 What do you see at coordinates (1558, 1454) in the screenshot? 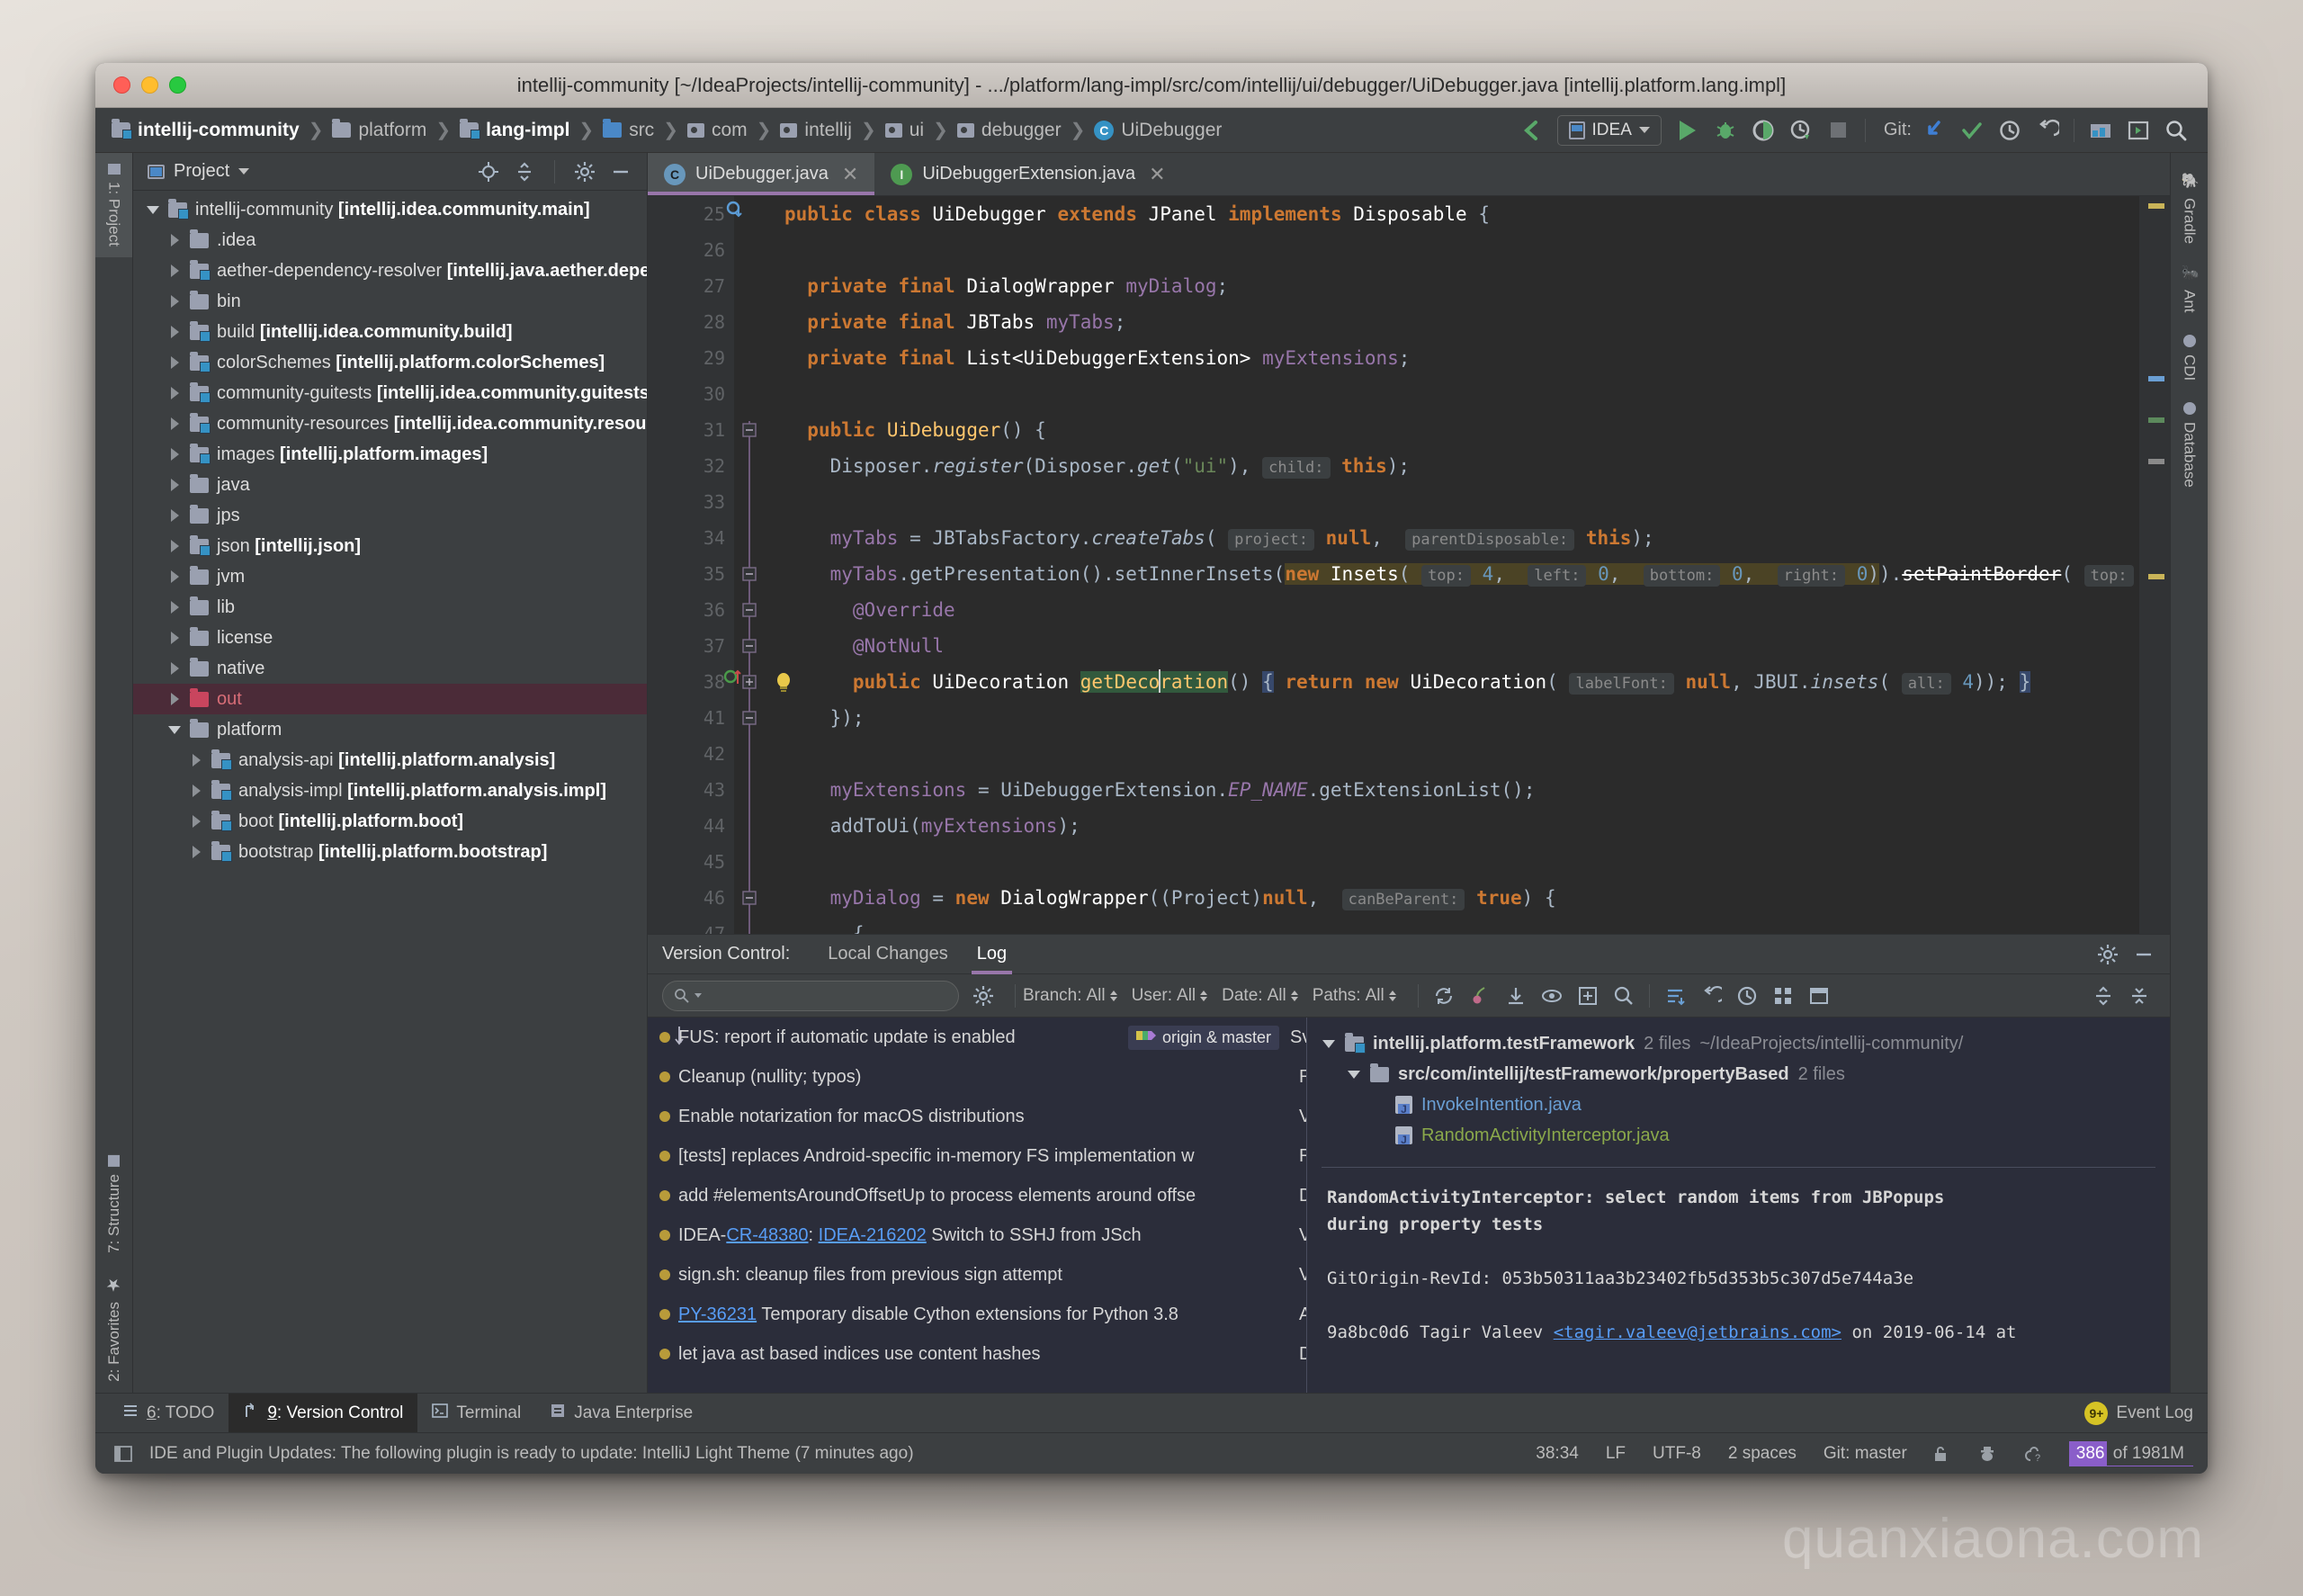
I see `caret-position: 38:34` at bounding box center [1558, 1454].